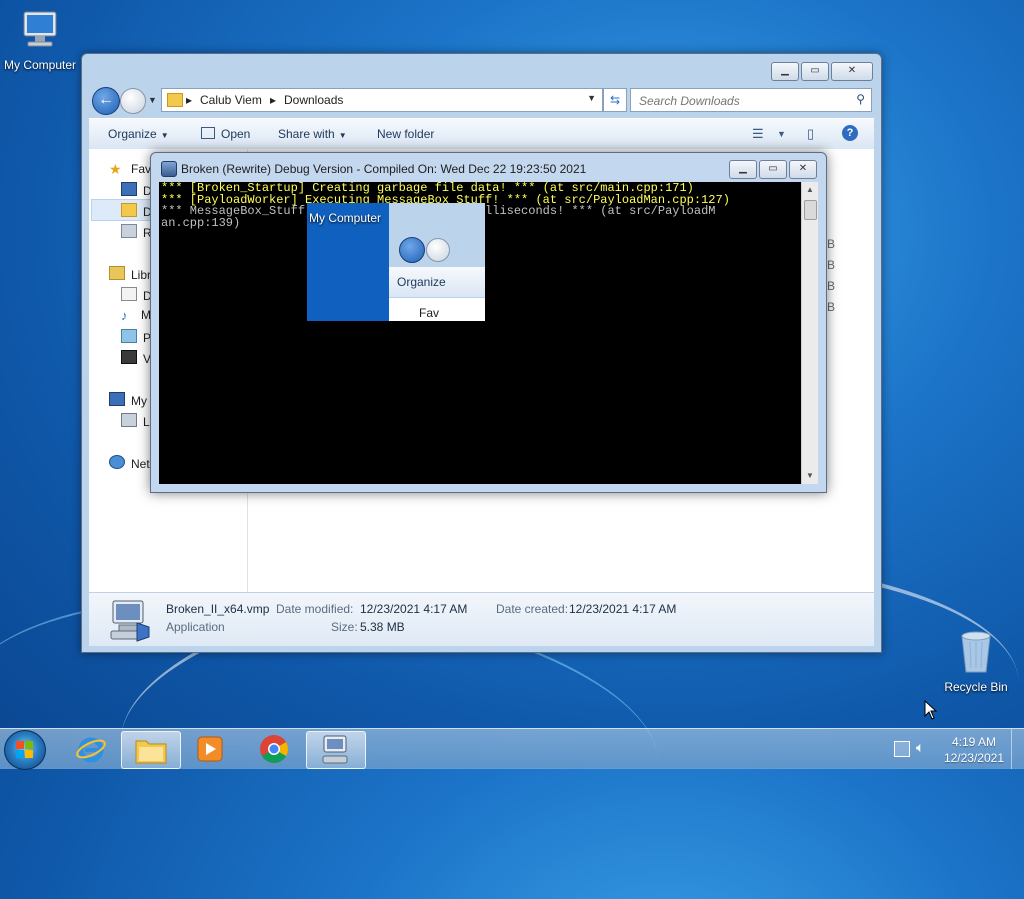  Describe the element at coordinates (591, 98) in the screenshot. I see `address-dropdown-icon: ▼` at that location.